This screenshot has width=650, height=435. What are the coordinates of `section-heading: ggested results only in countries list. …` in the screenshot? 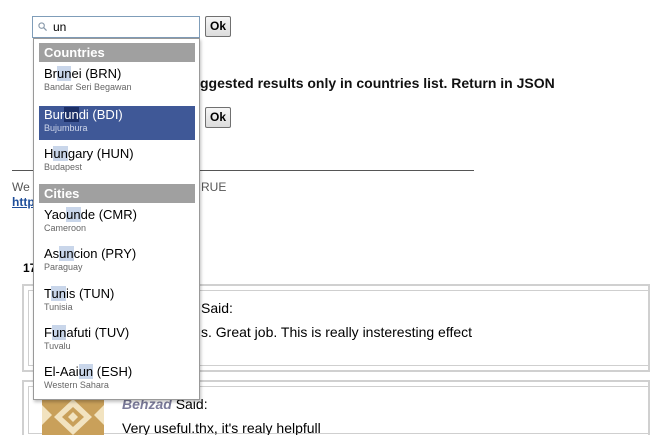 It's located at (377, 83).